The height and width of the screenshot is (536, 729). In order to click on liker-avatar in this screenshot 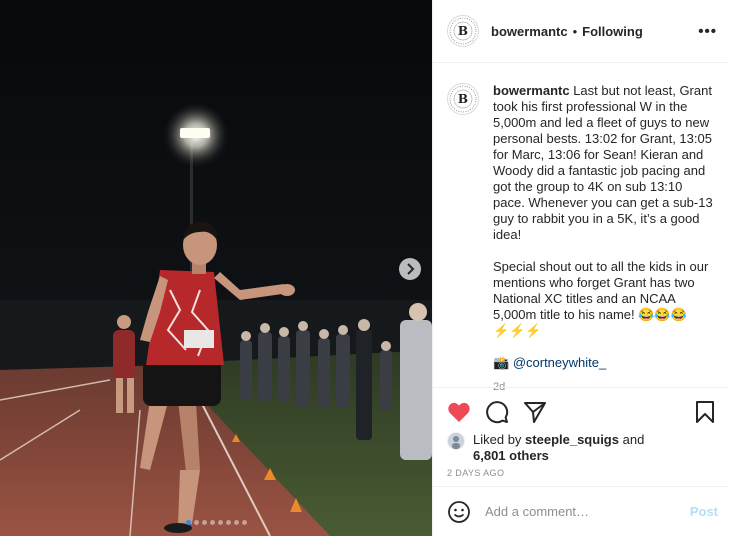, I will do `click(456, 441)`.